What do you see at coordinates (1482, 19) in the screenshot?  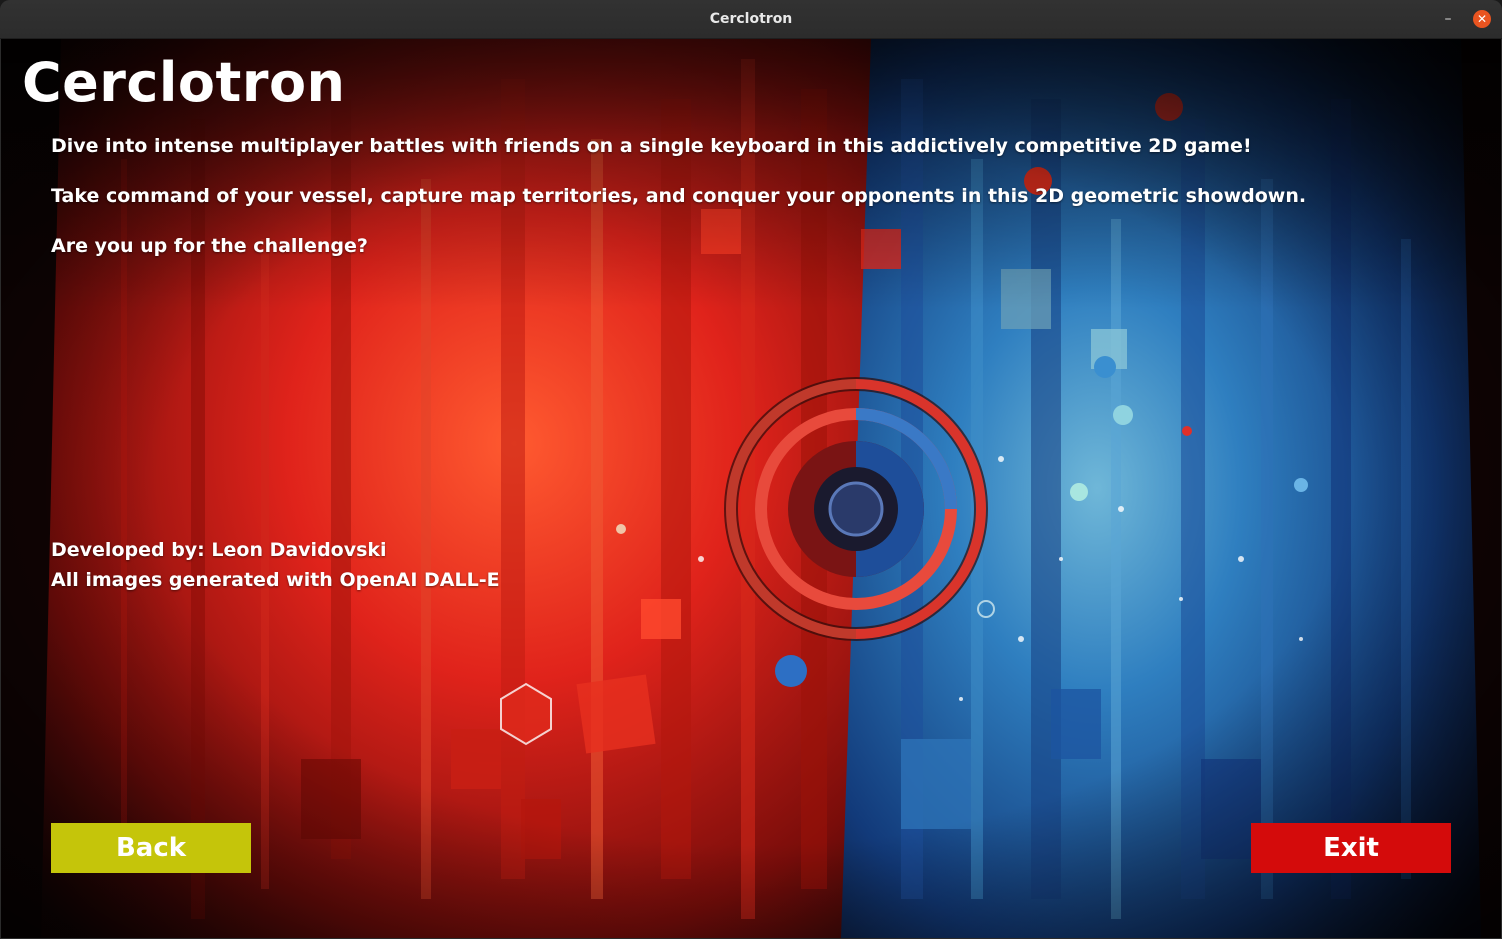 I see `close-icon: ✕` at bounding box center [1482, 19].